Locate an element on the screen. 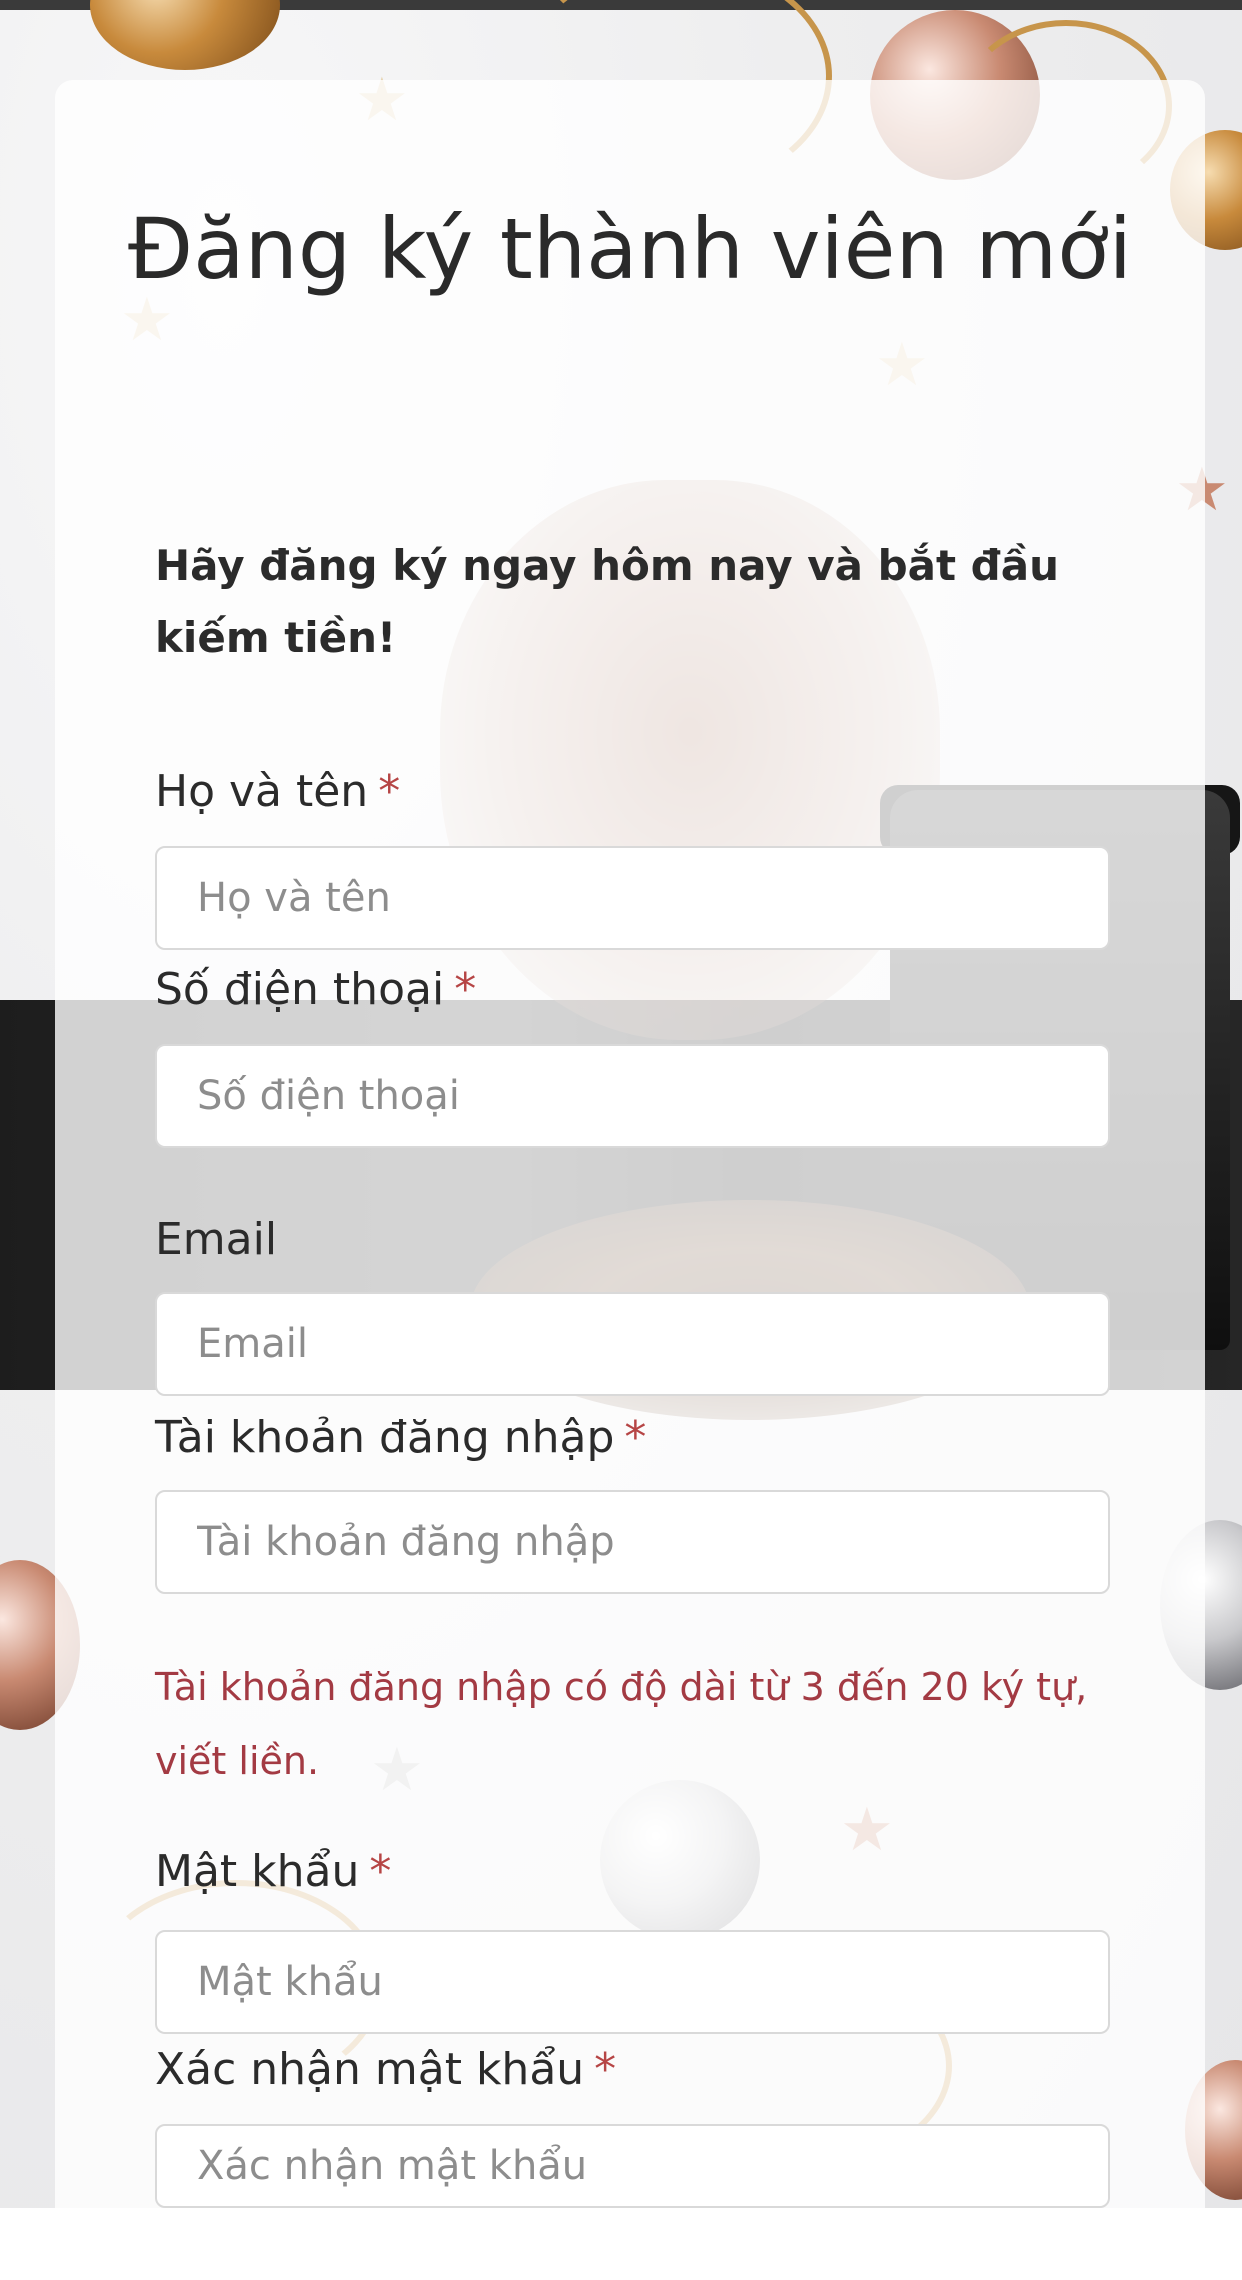  username-input is located at coordinates (632, 1542).